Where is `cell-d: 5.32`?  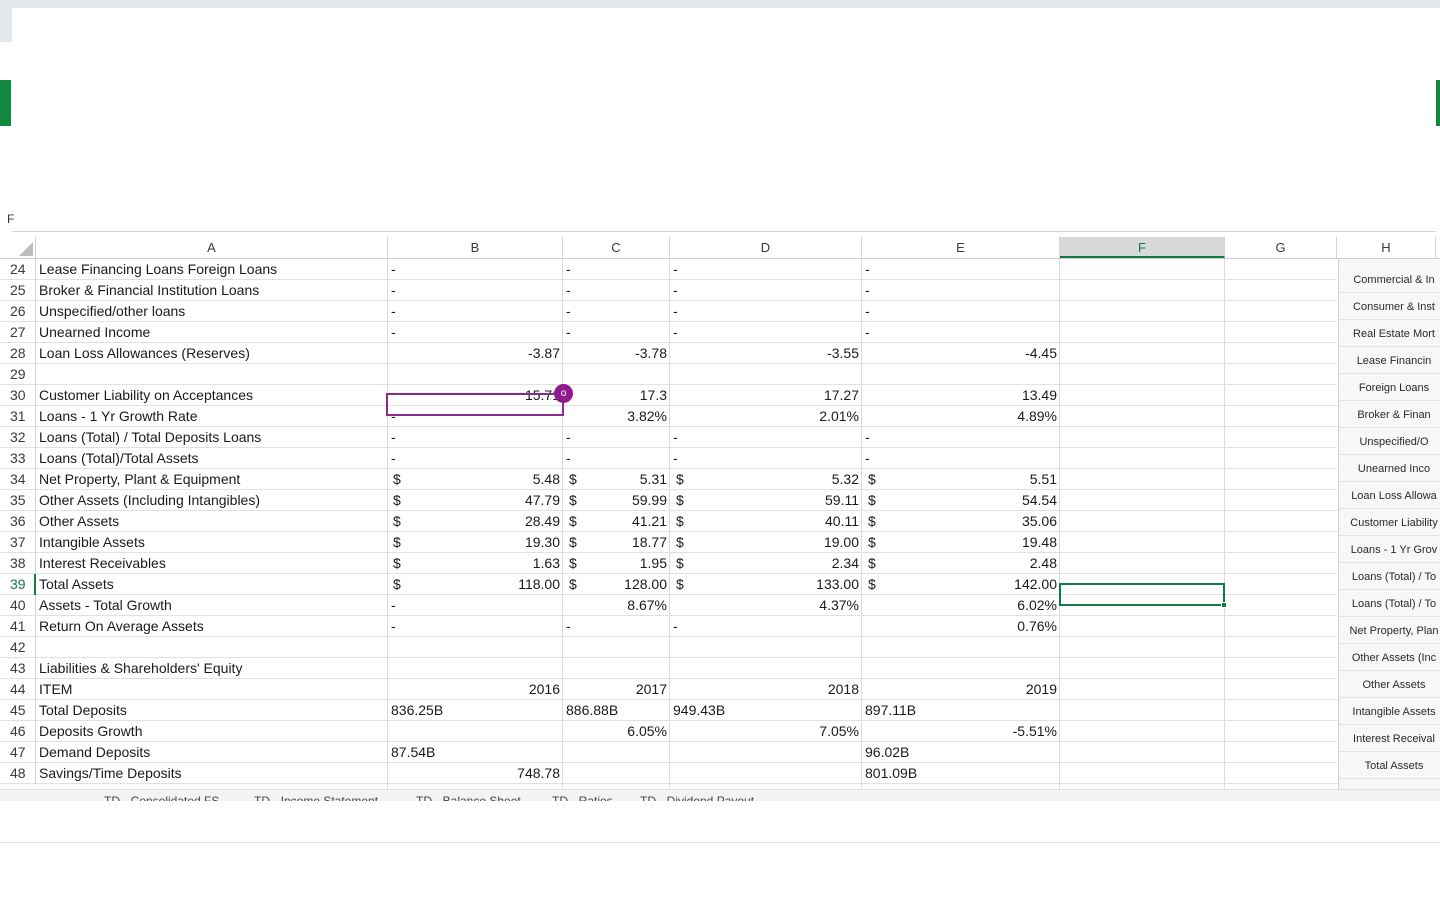 cell-d: 5.32 is located at coordinates (766, 479).